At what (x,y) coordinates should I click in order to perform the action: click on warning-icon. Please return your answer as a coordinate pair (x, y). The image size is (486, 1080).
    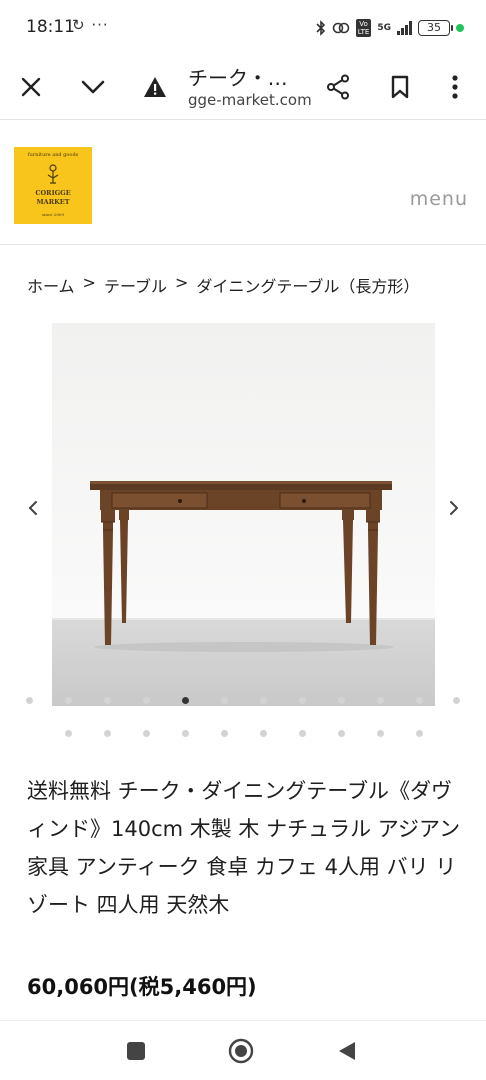
    Looking at the image, I should click on (155, 87).